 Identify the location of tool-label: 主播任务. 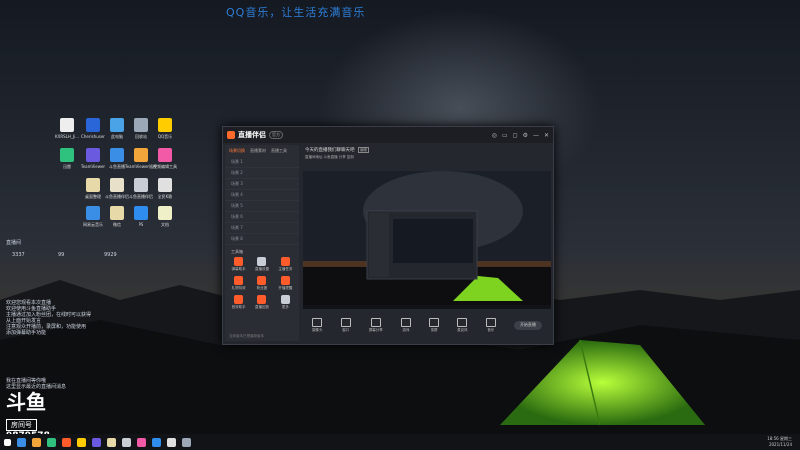
(285, 269).